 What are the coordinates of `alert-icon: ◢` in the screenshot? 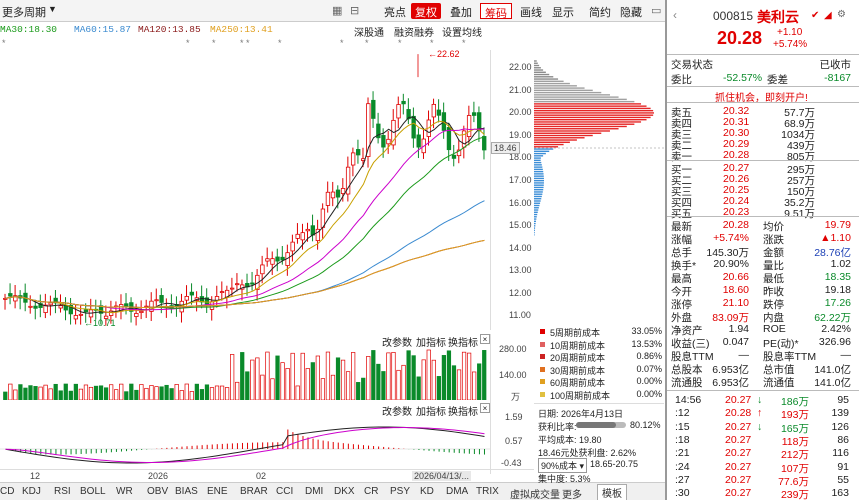 It's located at (828, 15).